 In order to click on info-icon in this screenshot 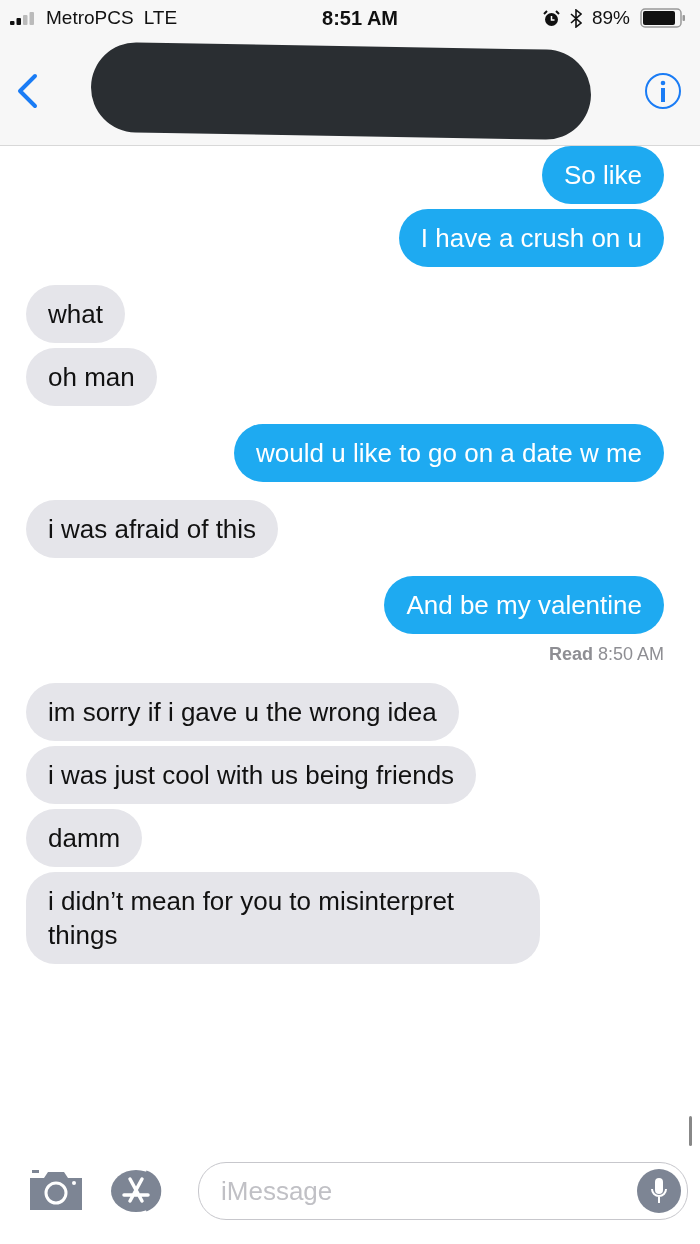, I will do `click(663, 90)`.